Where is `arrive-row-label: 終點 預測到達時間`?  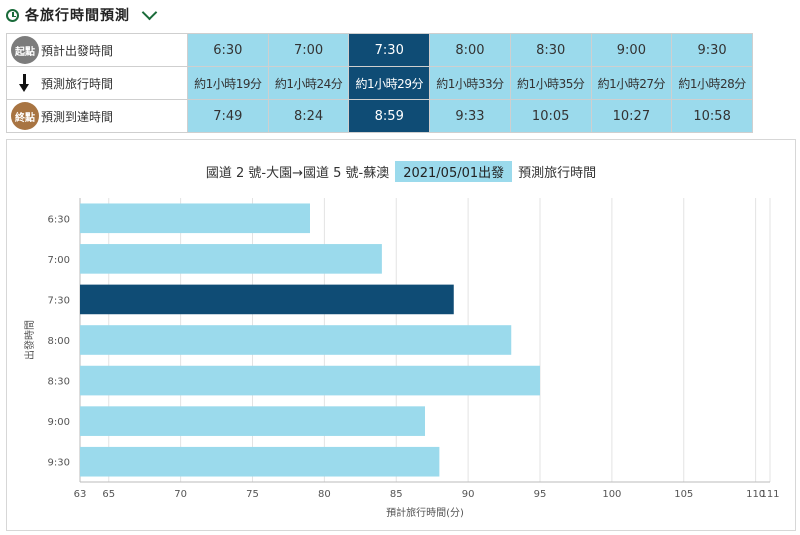
arrive-row-label: 終點 預測到達時間 is located at coordinates (97, 116).